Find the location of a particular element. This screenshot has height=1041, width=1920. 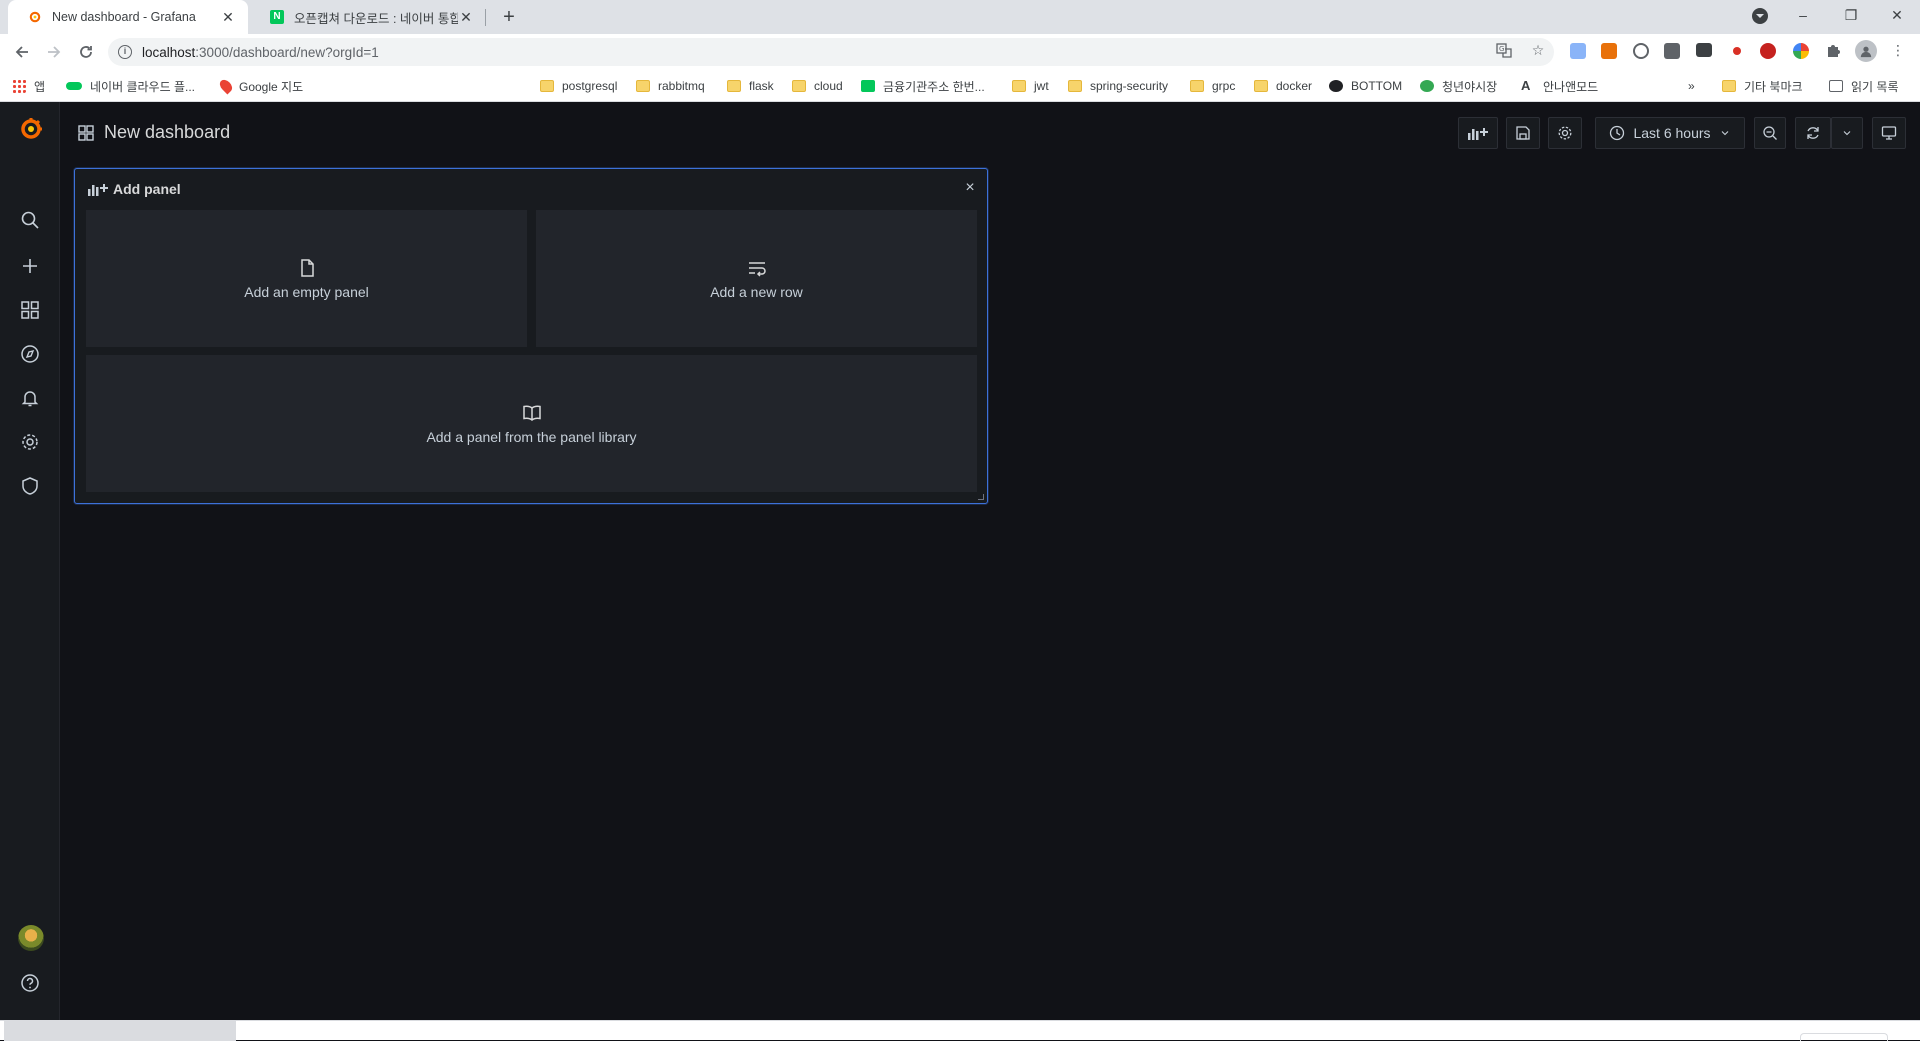

bookmark-google-maps: Google 지도 is located at coordinates (260, 86).